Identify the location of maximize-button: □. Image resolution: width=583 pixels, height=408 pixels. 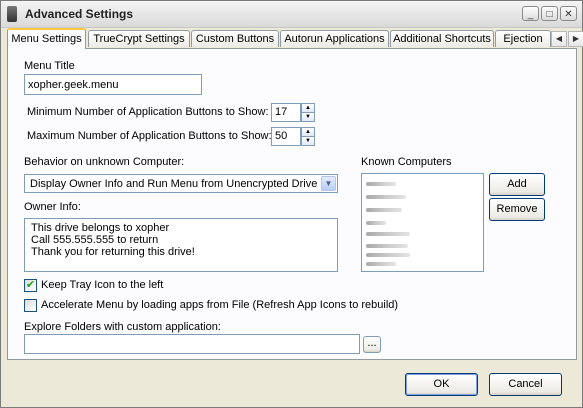
(549, 13).